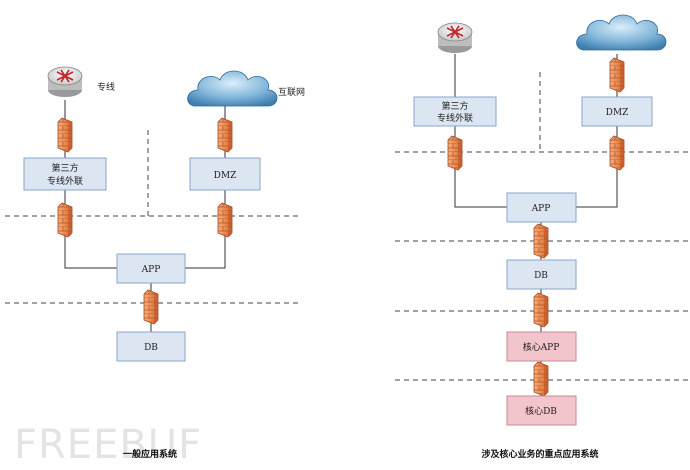  What do you see at coordinates (106, 87) in the screenshot?
I see `left-router-label: 专线` at bounding box center [106, 87].